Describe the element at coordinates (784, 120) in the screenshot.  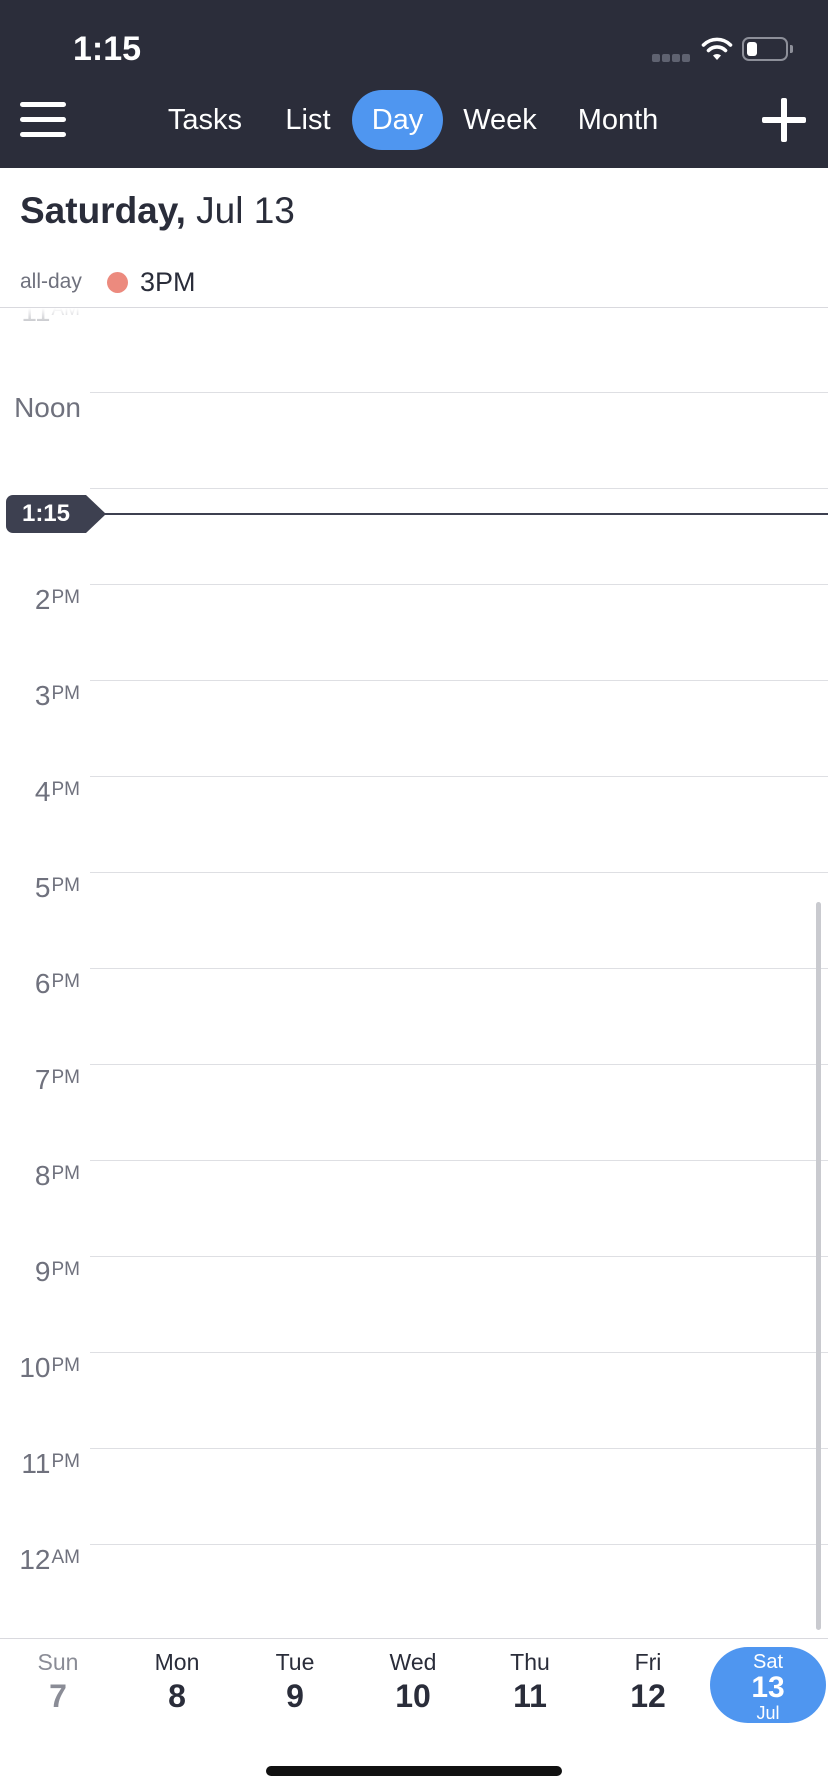
I see `plus-icon` at that location.